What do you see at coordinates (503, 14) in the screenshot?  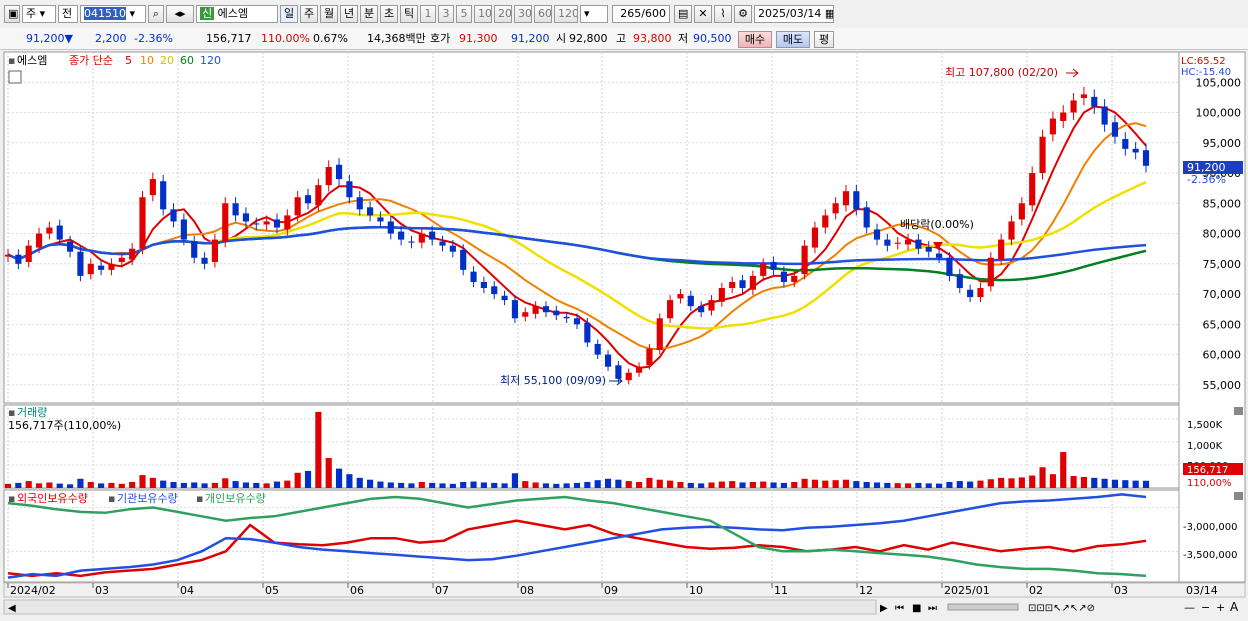 I see `interval-20: 20` at bounding box center [503, 14].